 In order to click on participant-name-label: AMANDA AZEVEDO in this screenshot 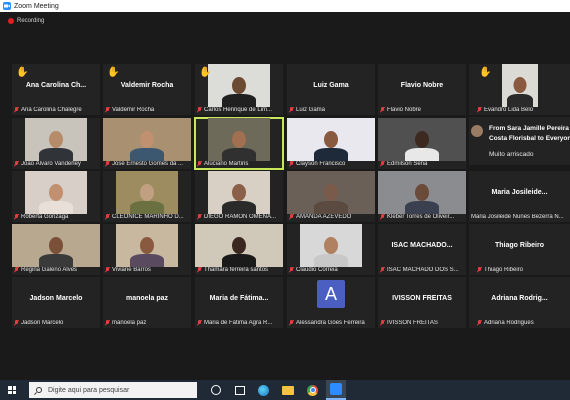, I will do `click(331, 217)`.